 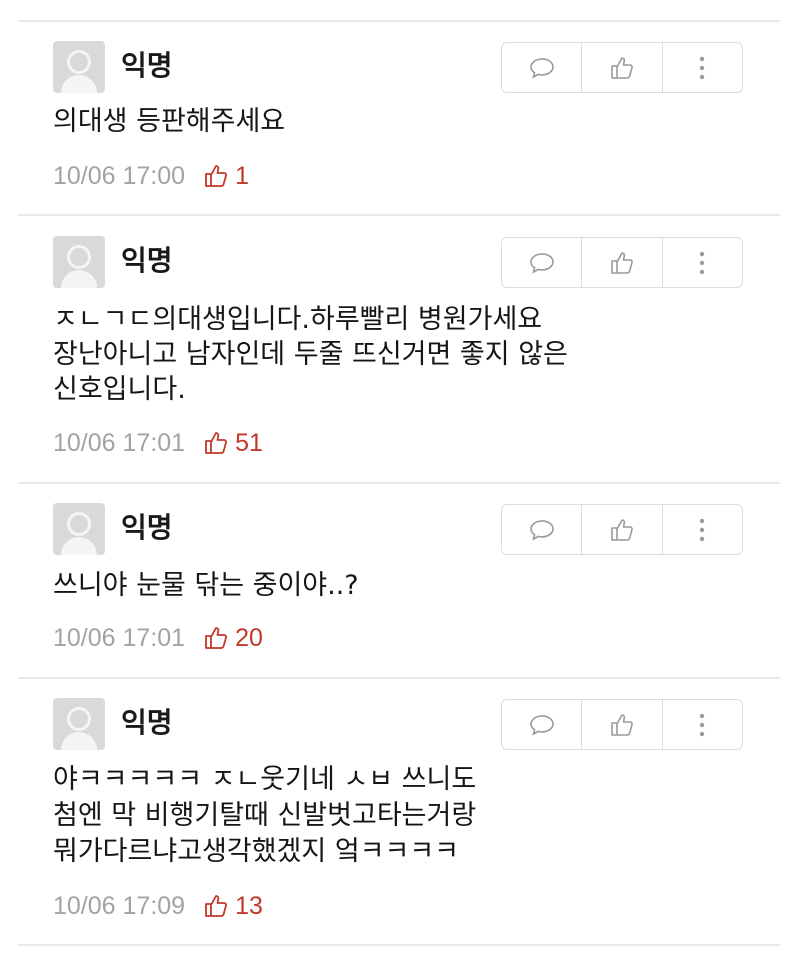 I want to click on like-count-group: 20, so click(x=233, y=638).